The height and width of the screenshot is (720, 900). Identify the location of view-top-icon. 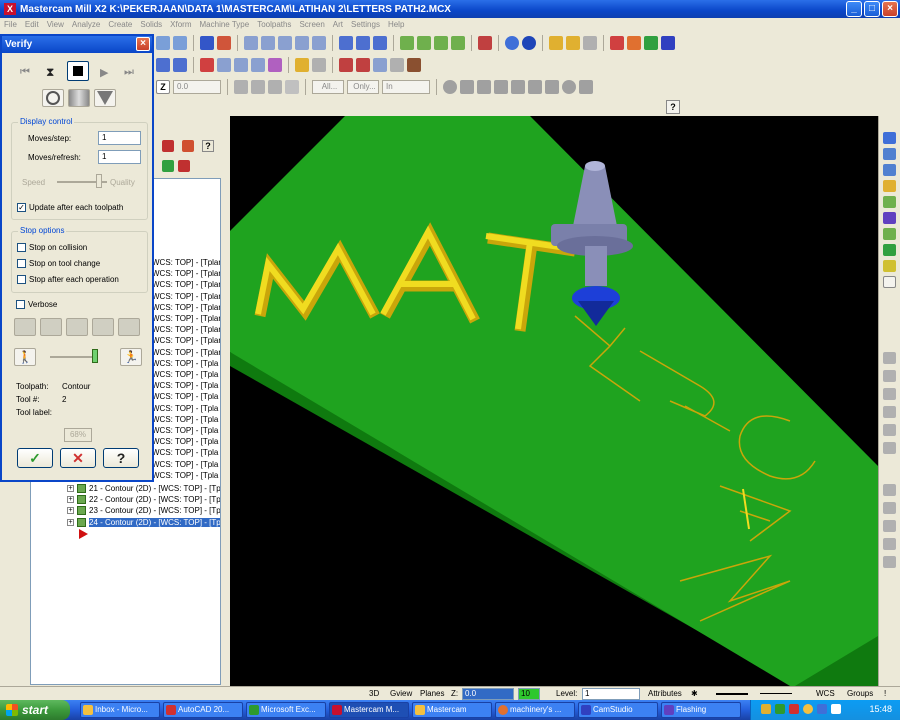
(407, 43).